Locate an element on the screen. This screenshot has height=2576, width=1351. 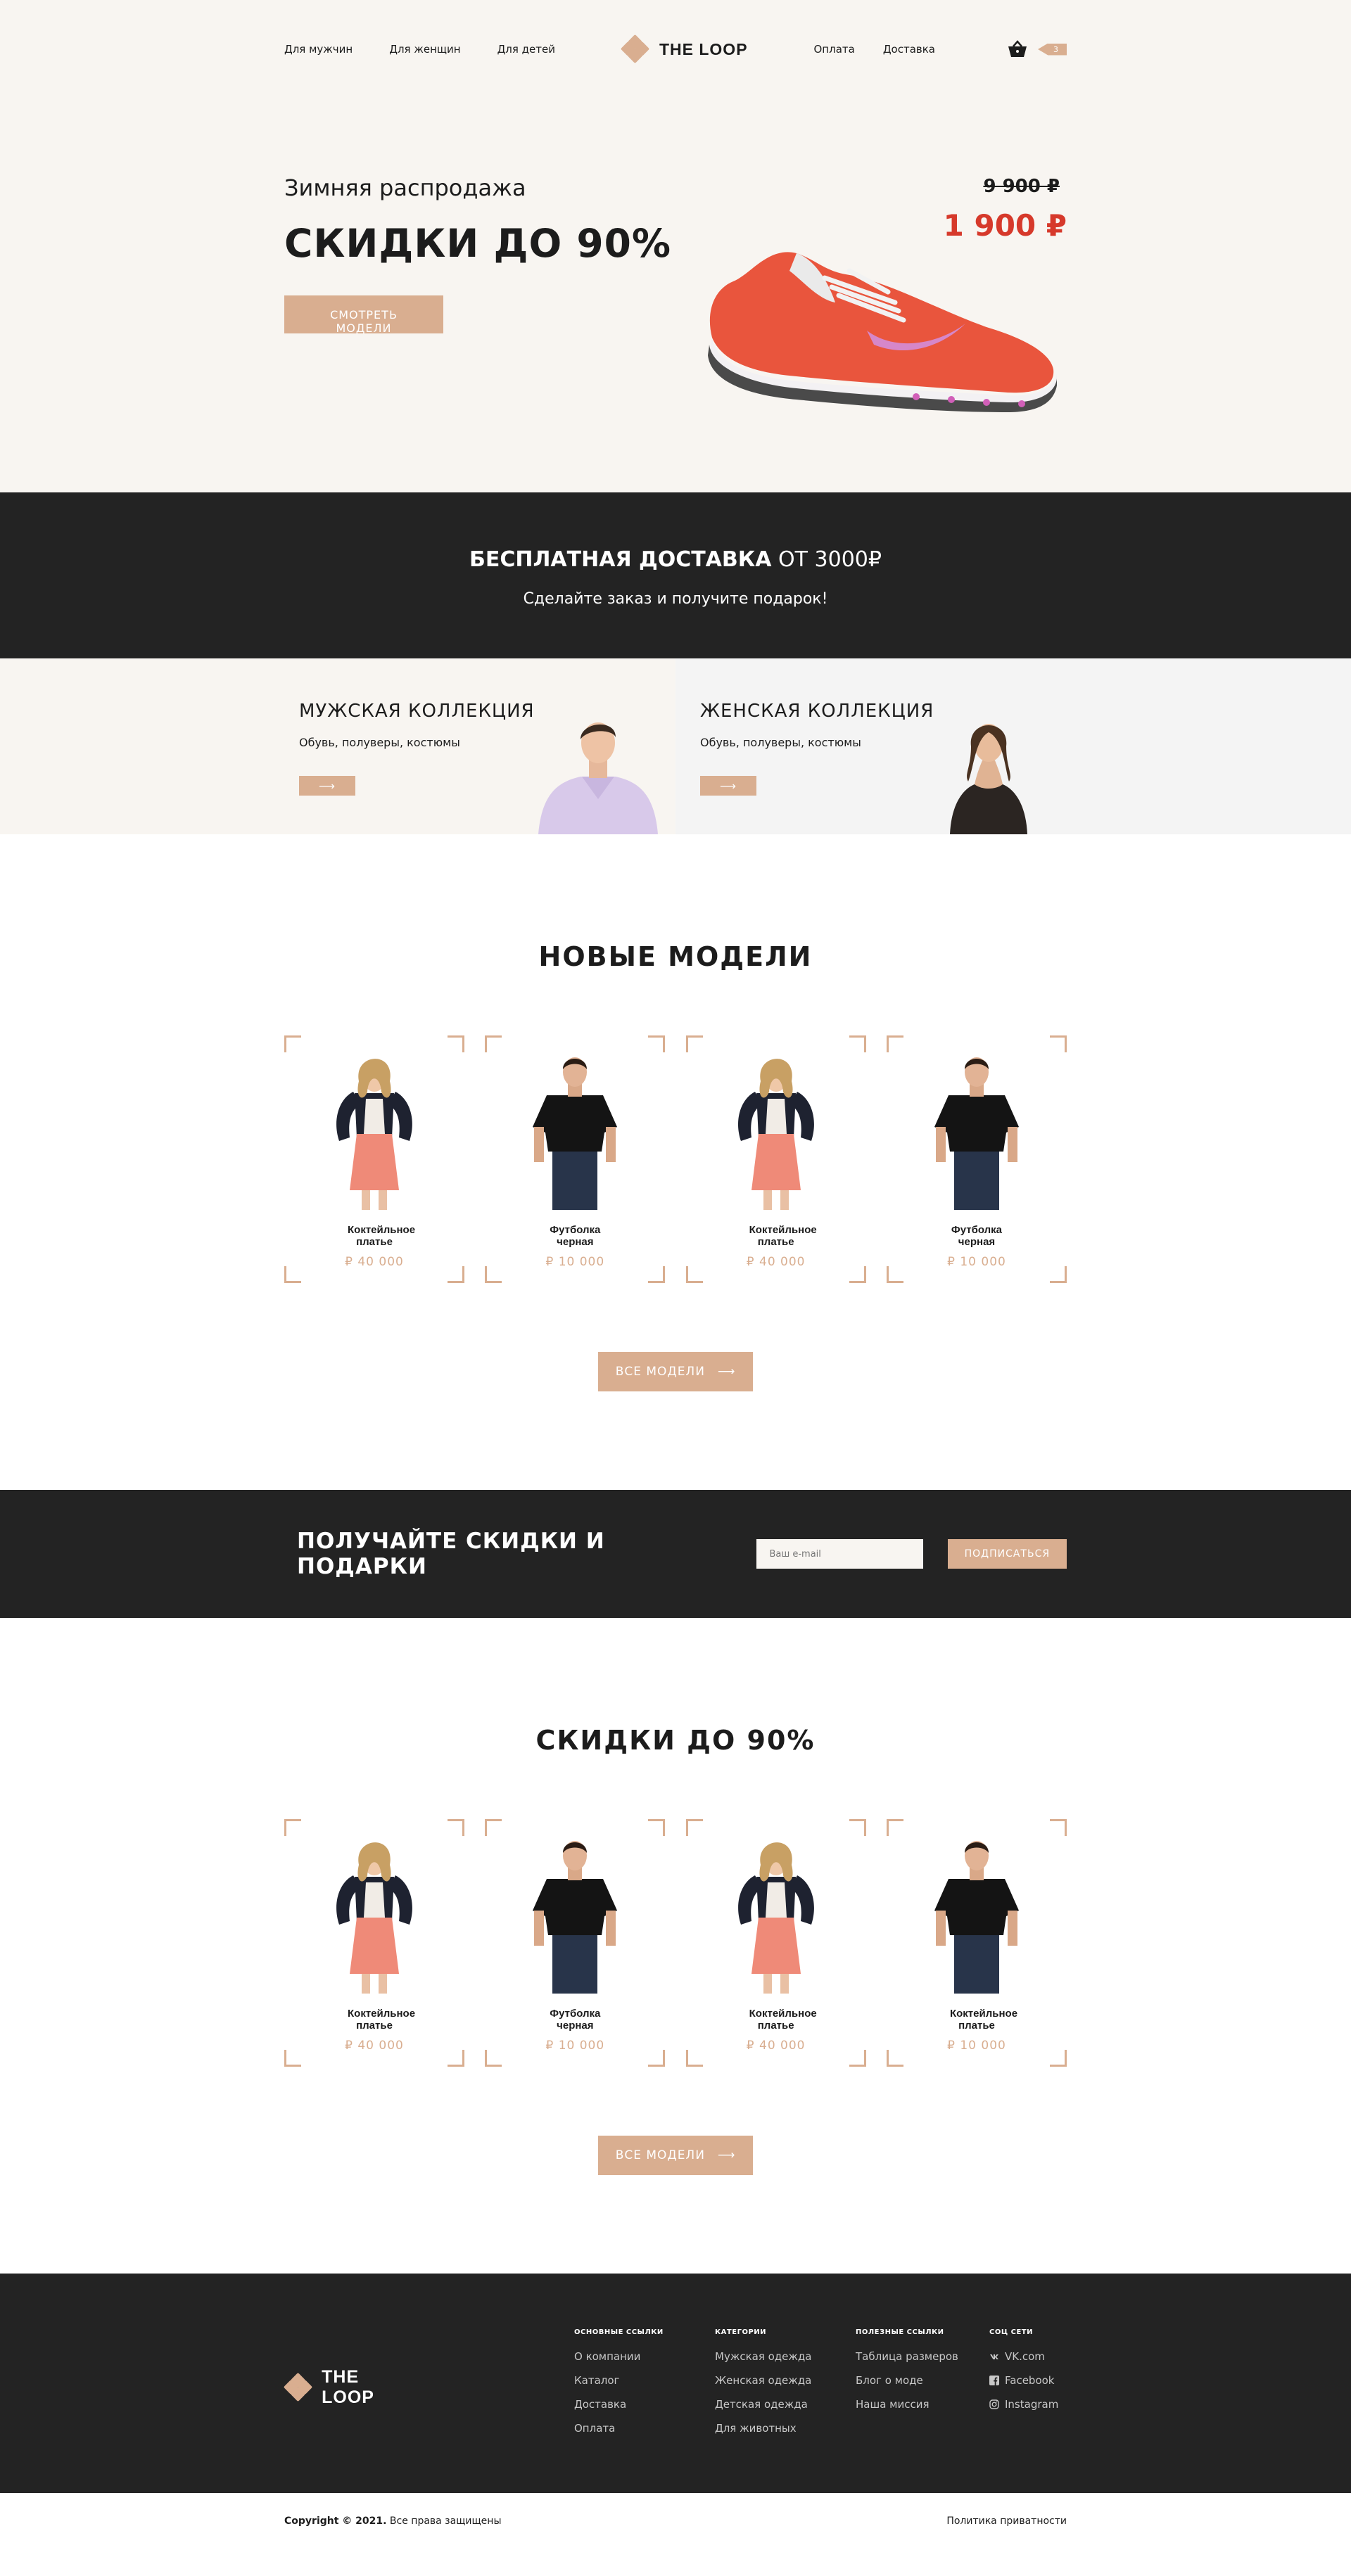
old-price: 9 900 ₽ is located at coordinates (1021, 186).